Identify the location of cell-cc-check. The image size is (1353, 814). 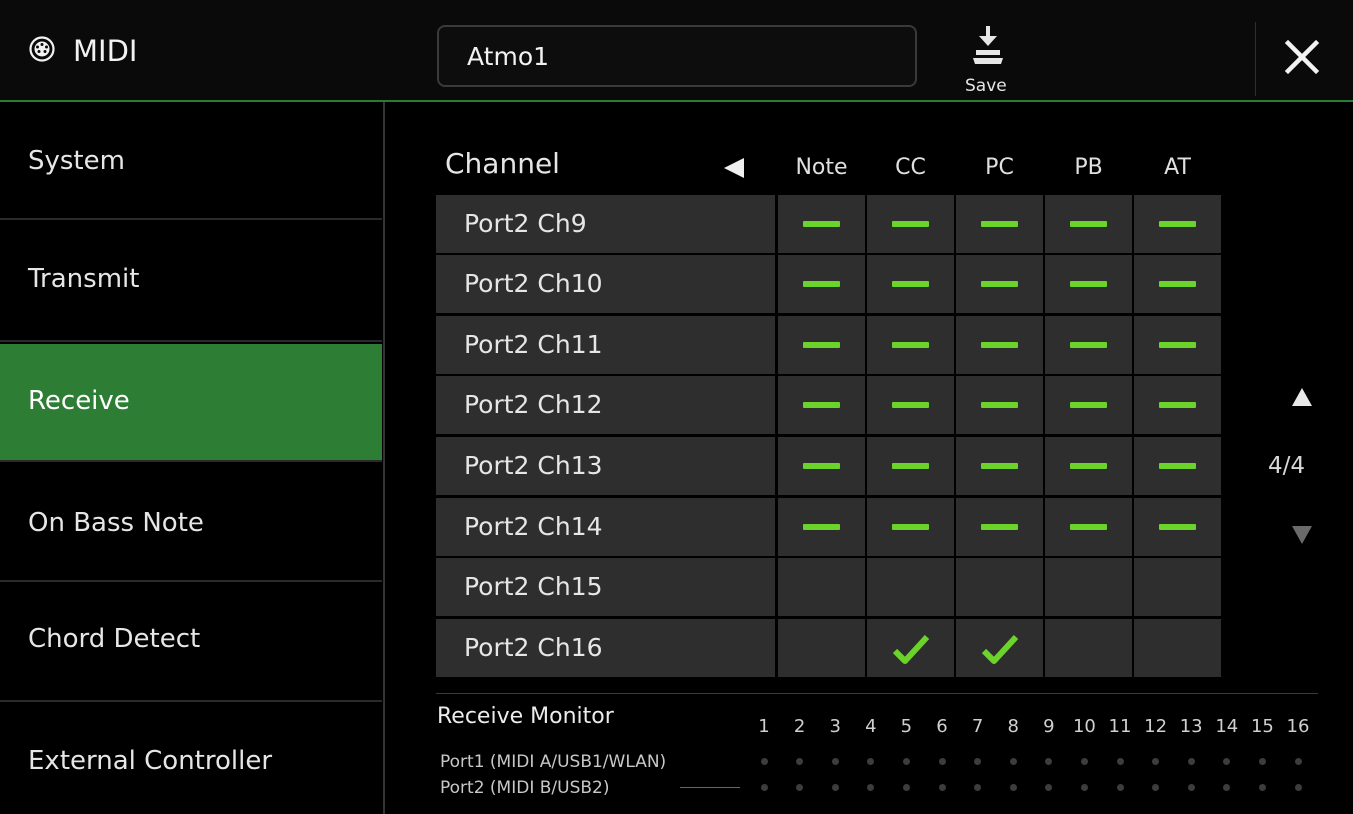
(910, 648).